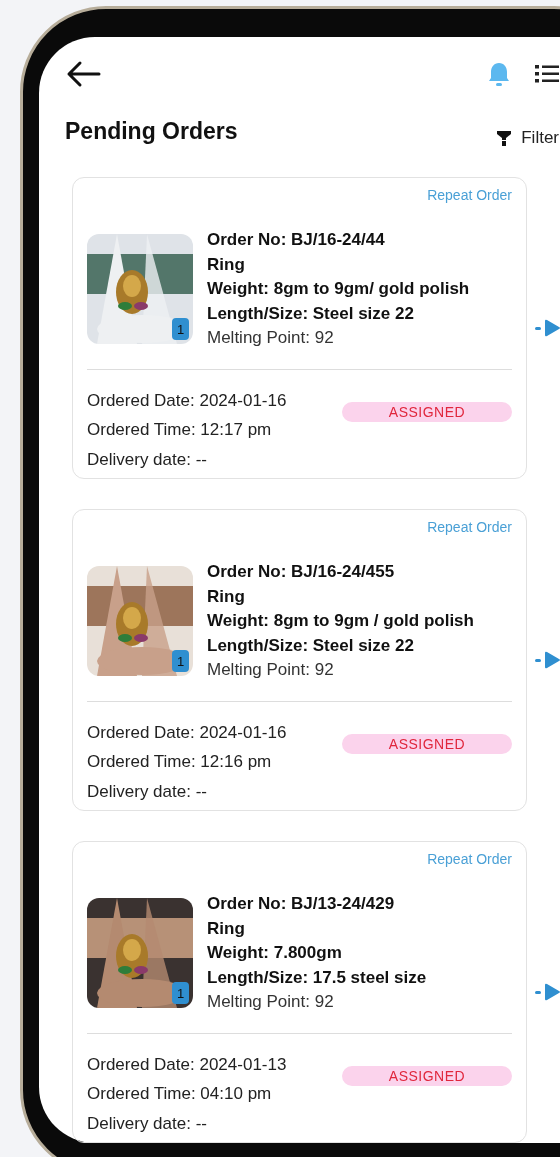 This screenshot has width=560, height=1157. I want to click on ordered-time: Ordered Time: 12:17 pm, so click(180, 430).